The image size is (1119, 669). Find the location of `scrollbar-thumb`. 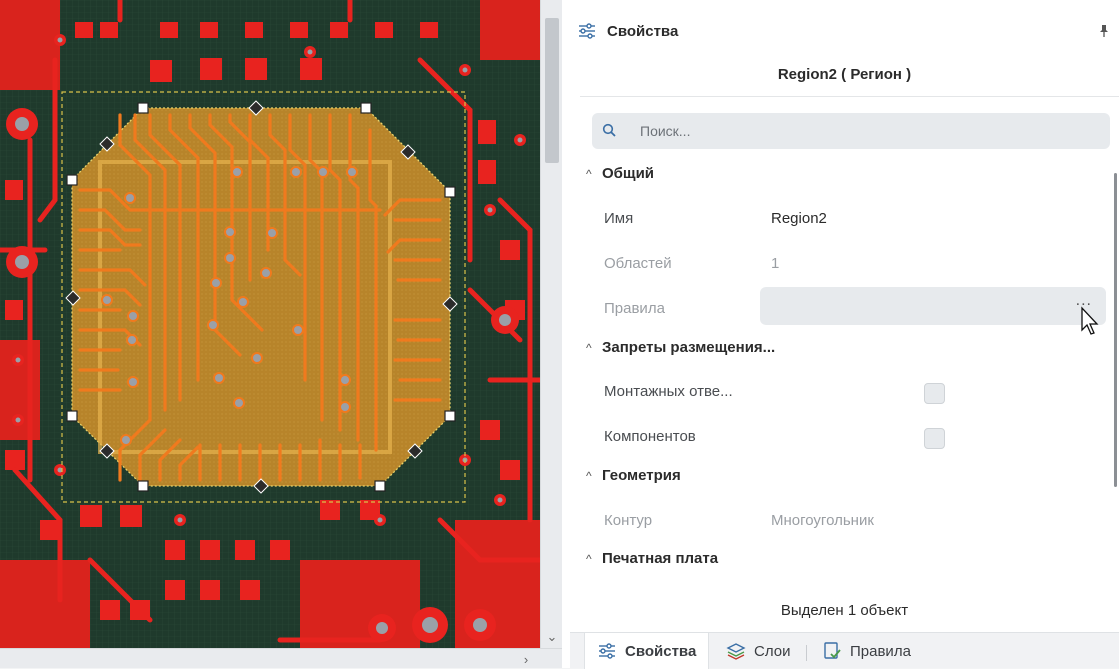

scrollbar-thumb is located at coordinates (552, 90).